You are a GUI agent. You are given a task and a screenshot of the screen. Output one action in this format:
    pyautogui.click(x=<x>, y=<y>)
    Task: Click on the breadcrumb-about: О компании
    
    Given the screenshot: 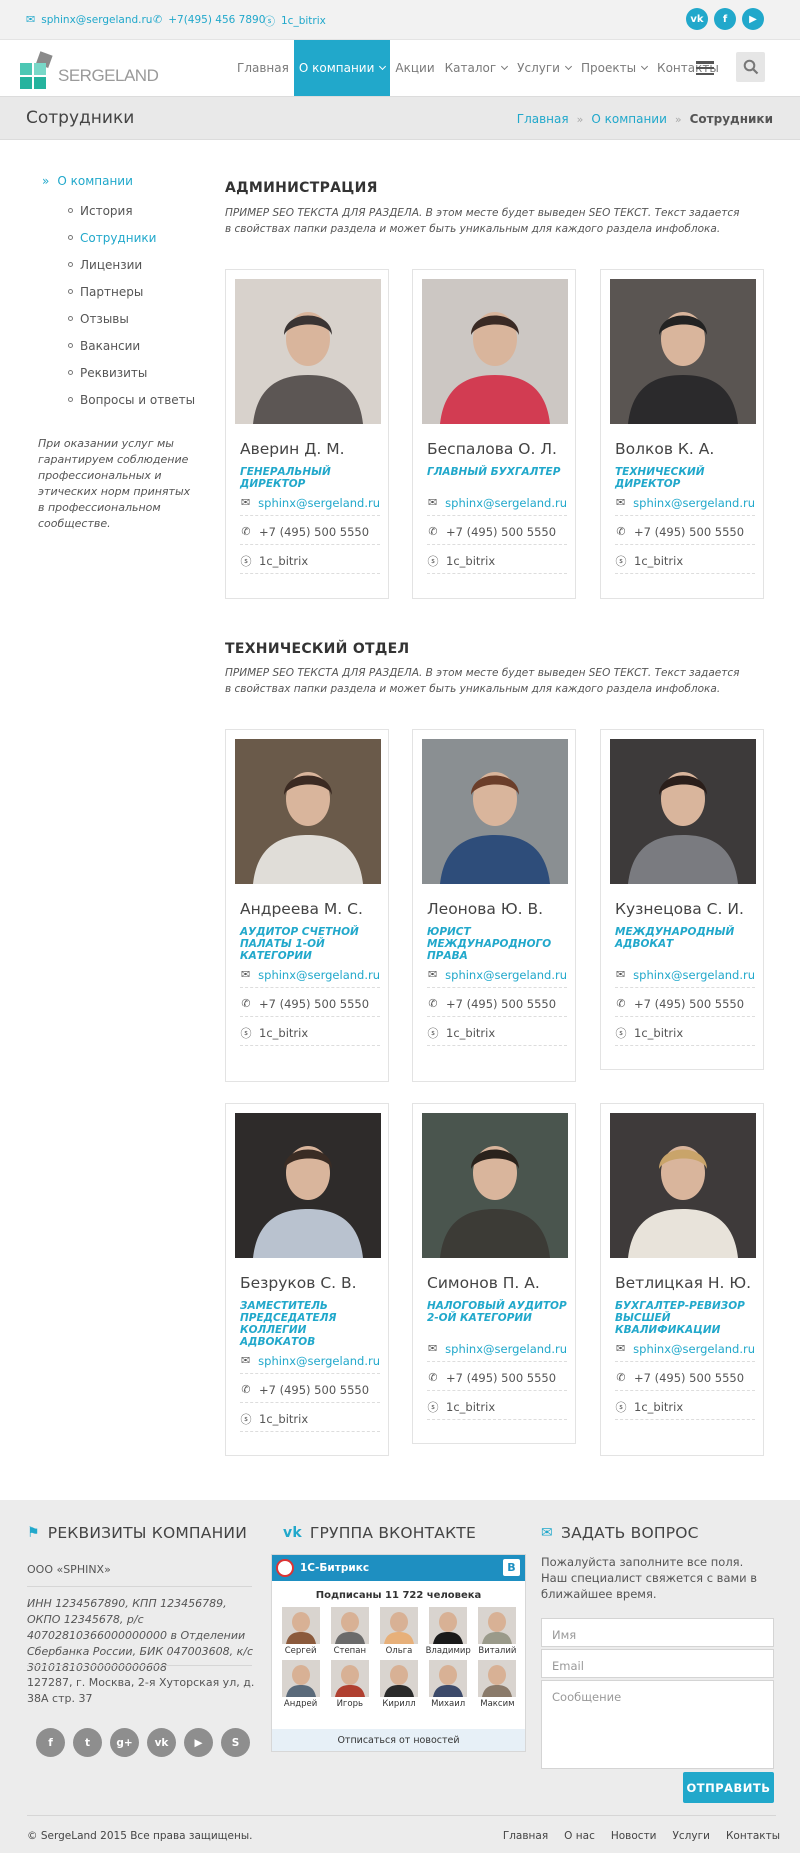 What is the action you would take?
    pyautogui.click(x=629, y=119)
    